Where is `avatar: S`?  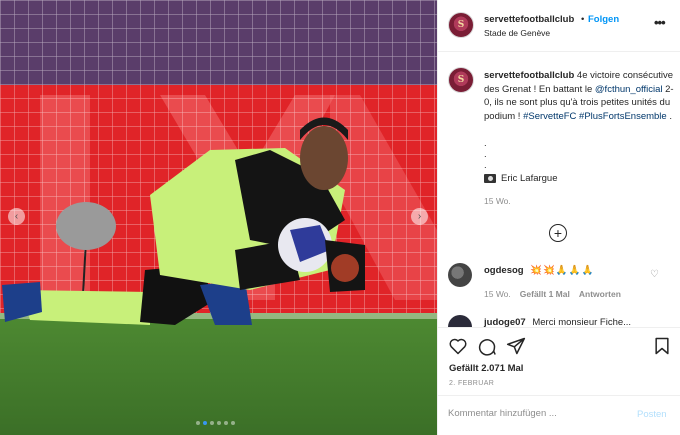
avatar: S is located at coordinates (461, 25).